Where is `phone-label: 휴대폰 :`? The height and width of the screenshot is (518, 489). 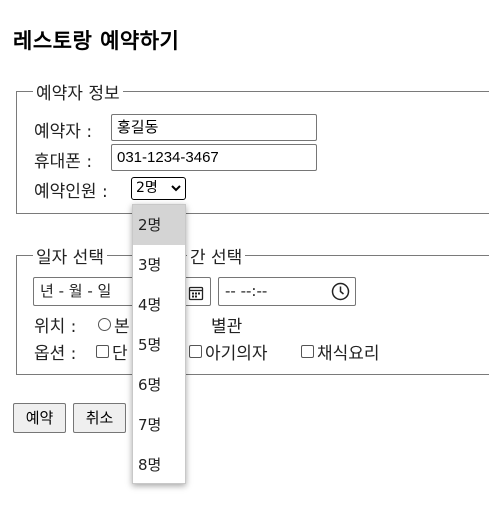
phone-label: 휴대폰 : is located at coordinates (63, 162).